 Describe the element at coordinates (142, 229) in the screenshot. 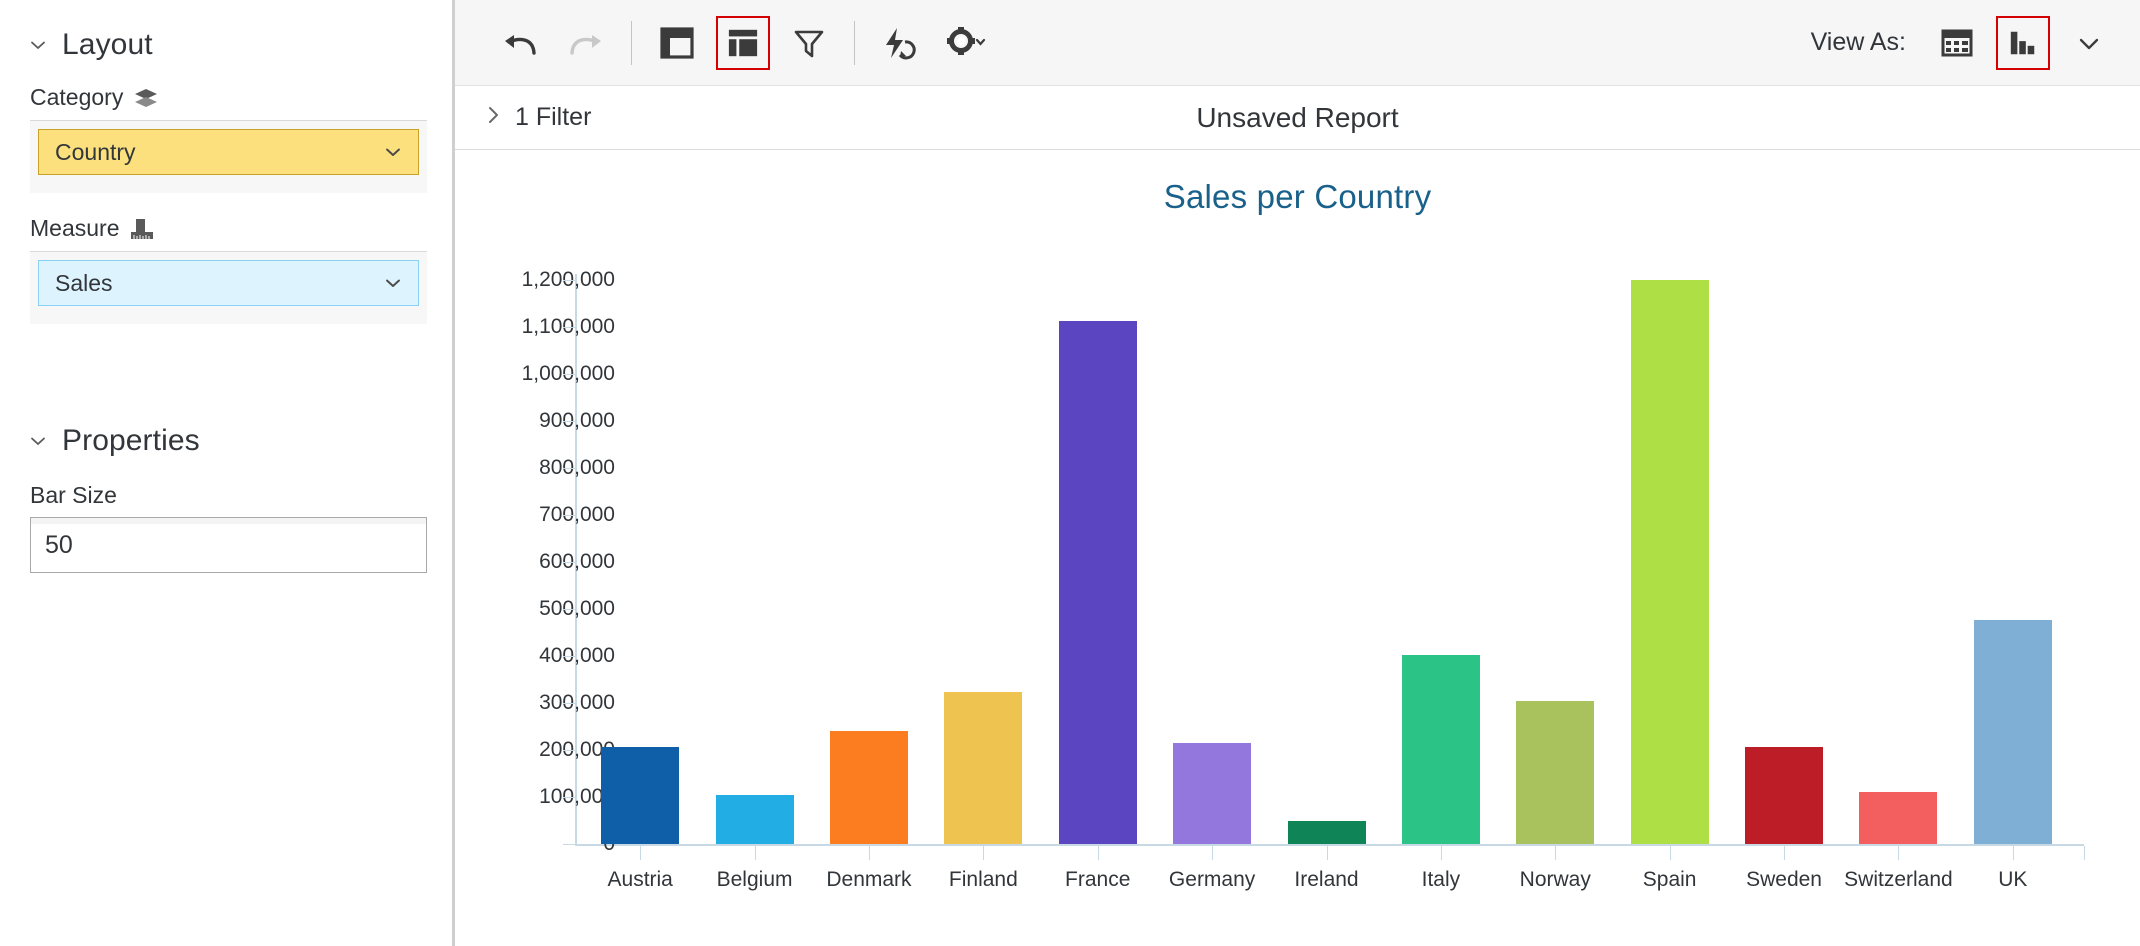

I see `ruler-icon` at that location.